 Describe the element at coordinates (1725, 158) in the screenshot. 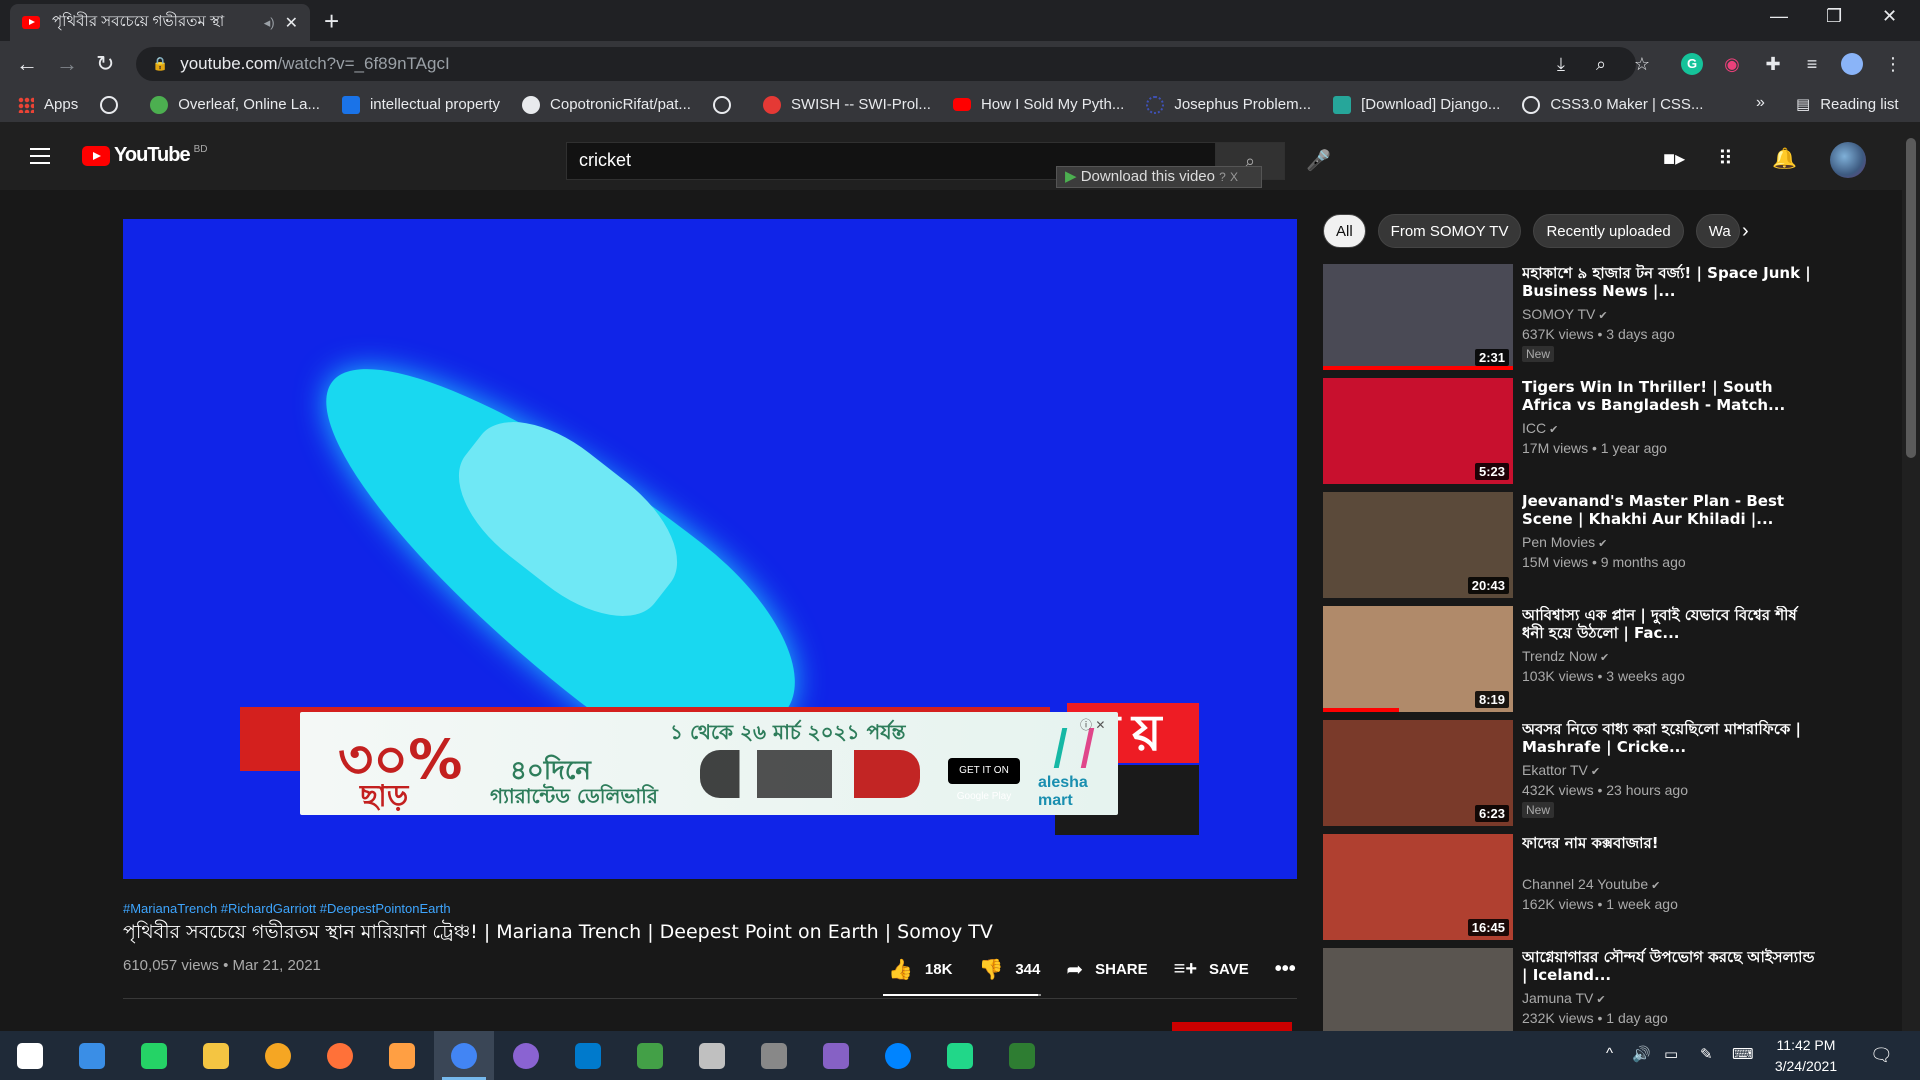

I see `apps-grid-icon: ⠿` at that location.